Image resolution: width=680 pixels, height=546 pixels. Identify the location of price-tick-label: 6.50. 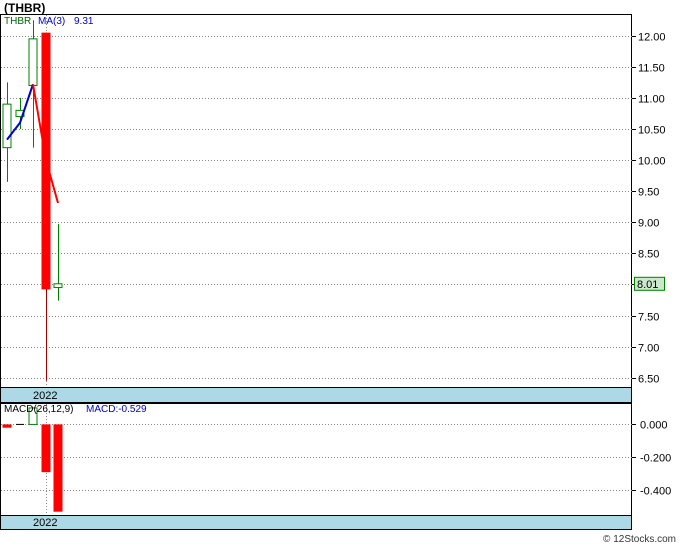
(648, 380).